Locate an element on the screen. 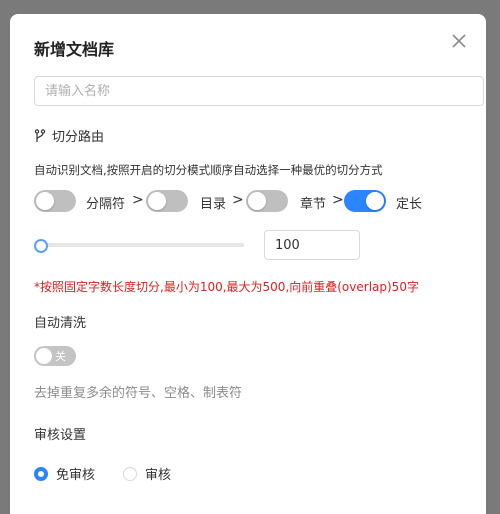 Image resolution: width=500 pixels, height=514 pixels. review-label: 审核 is located at coordinates (158, 475).